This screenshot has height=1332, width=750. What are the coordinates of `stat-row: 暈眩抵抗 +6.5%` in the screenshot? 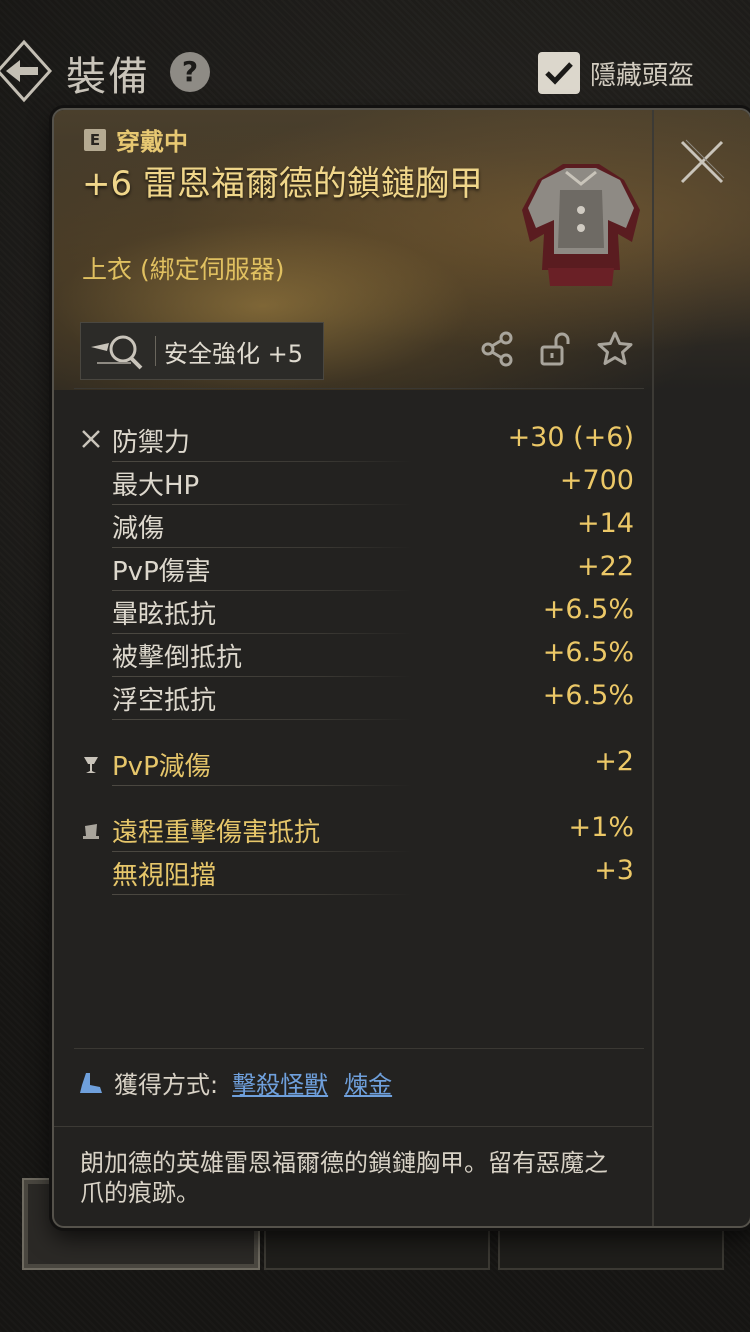 It's located at (353, 613).